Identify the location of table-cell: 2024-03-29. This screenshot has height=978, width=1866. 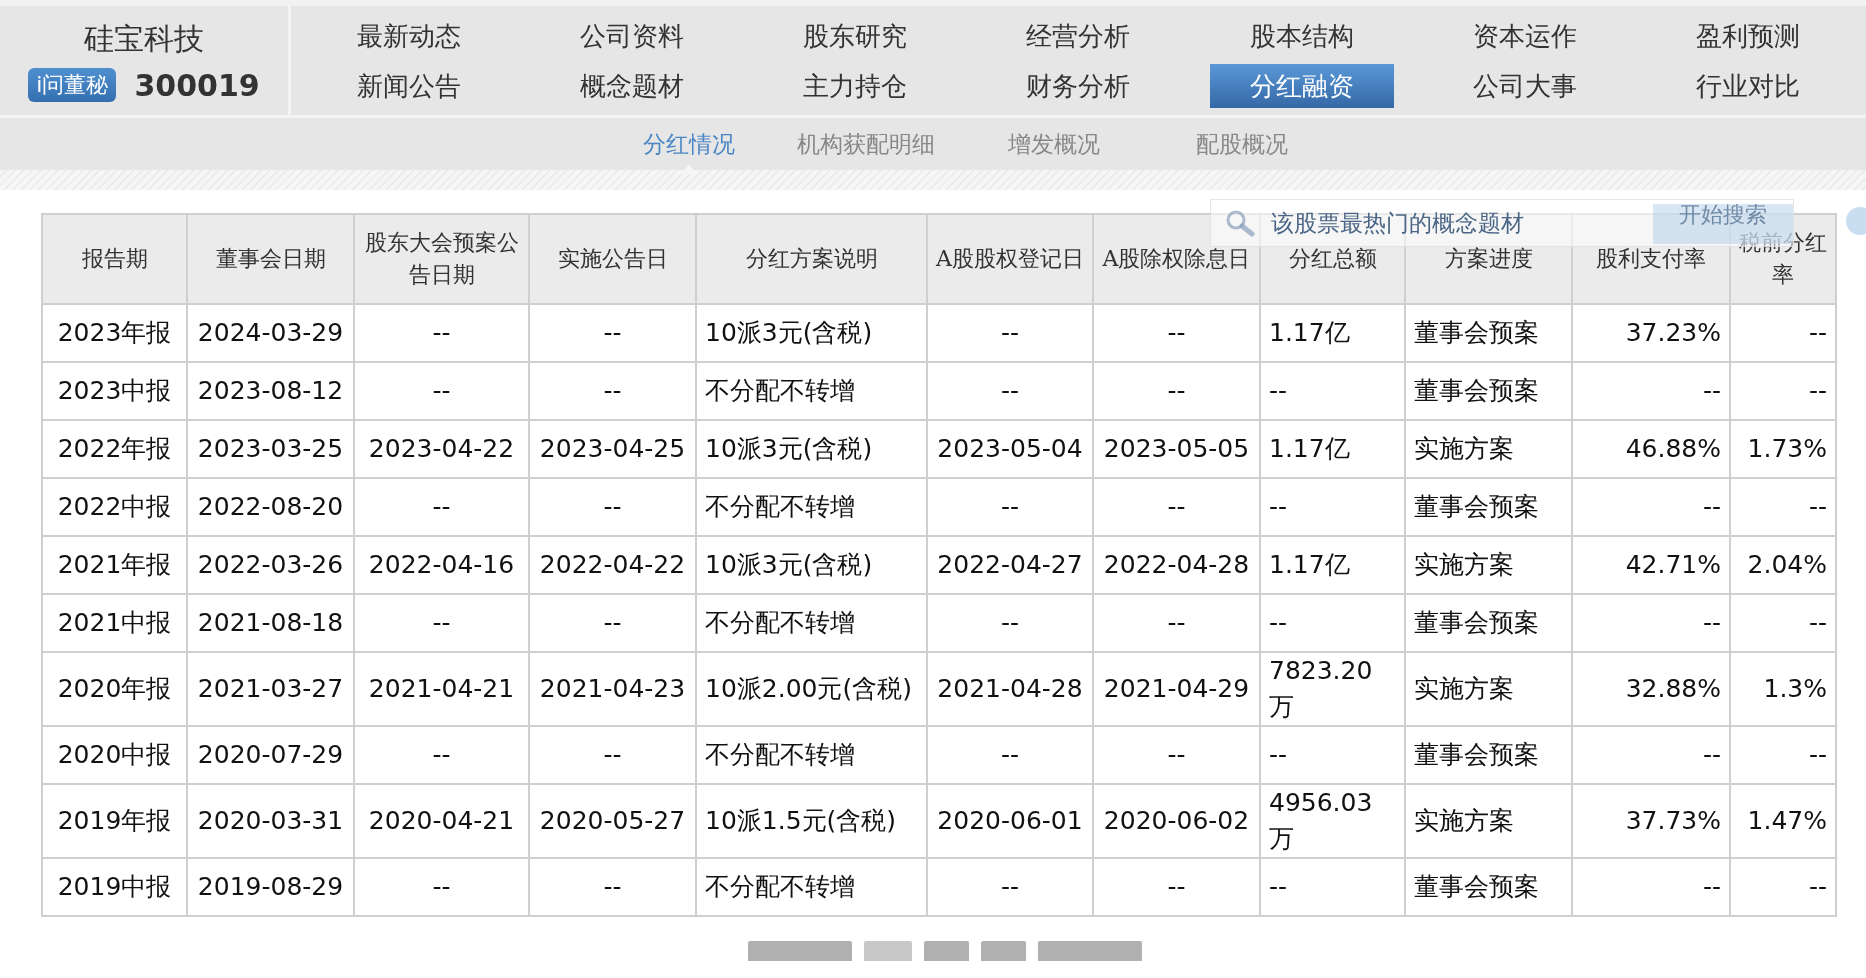
(270, 333).